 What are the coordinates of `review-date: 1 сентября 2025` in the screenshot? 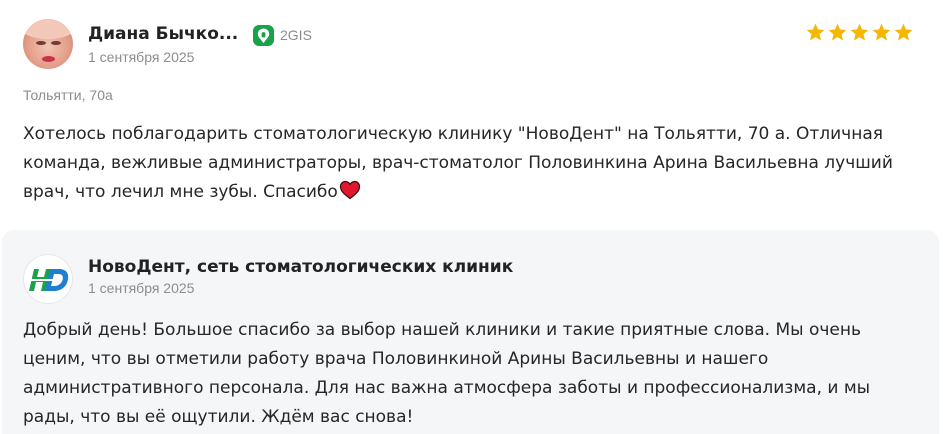 It's located at (141, 57).